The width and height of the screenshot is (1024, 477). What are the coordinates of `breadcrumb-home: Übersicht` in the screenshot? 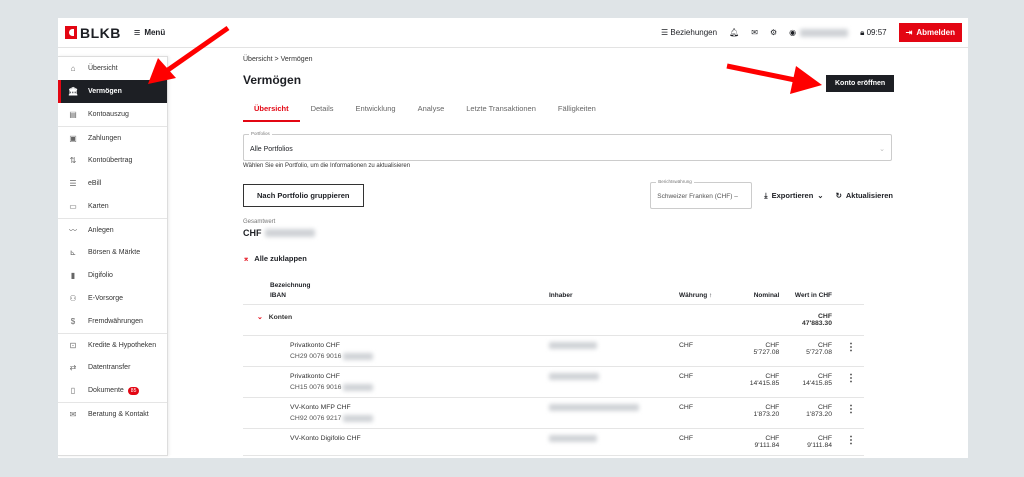 It's located at (258, 59).